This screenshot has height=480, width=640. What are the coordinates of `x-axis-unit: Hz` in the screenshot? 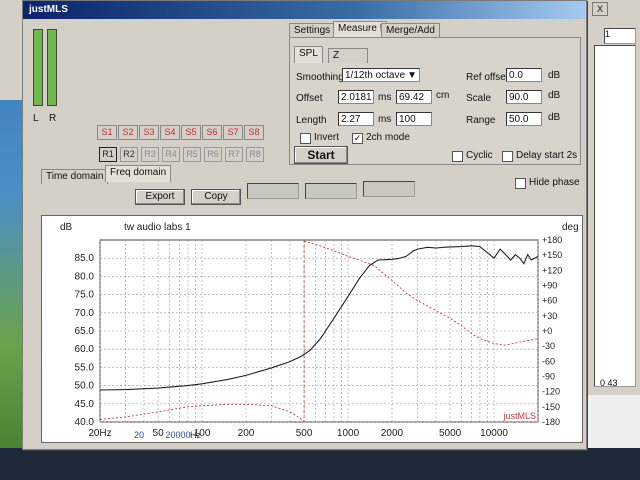 It's located at (195, 435).